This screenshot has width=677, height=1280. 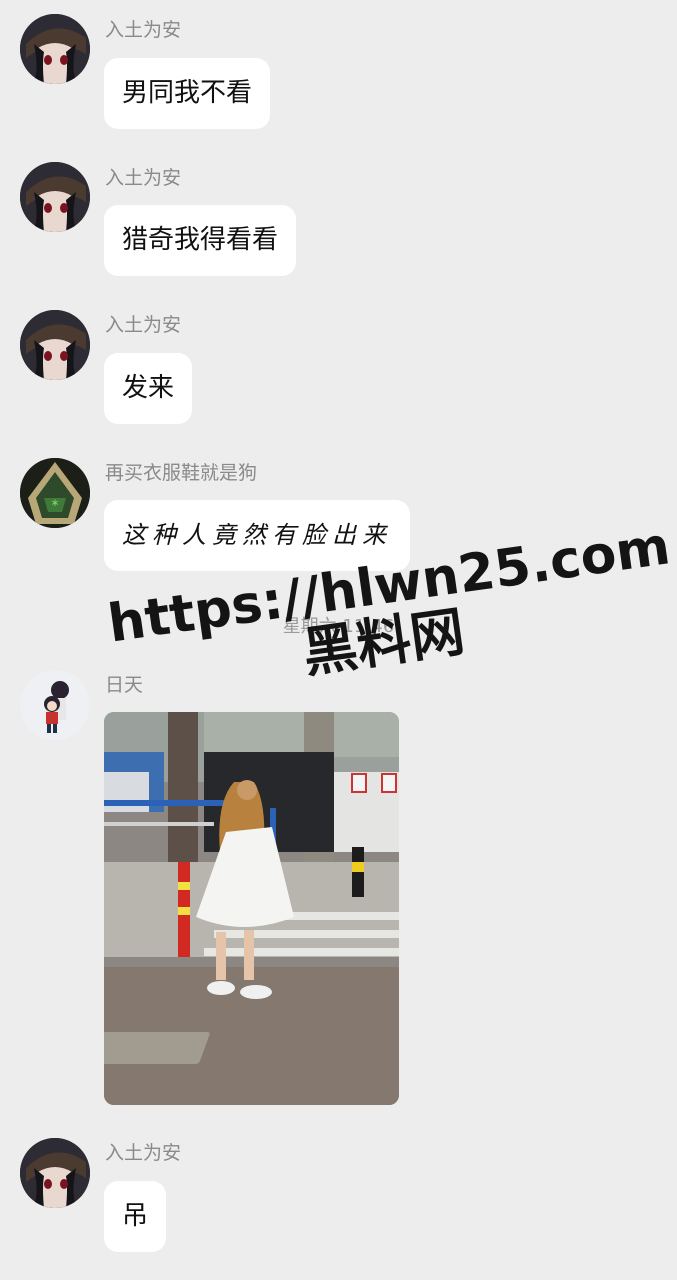 I want to click on sender-name: 再买衣服鞋就是狗, so click(x=181, y=473).